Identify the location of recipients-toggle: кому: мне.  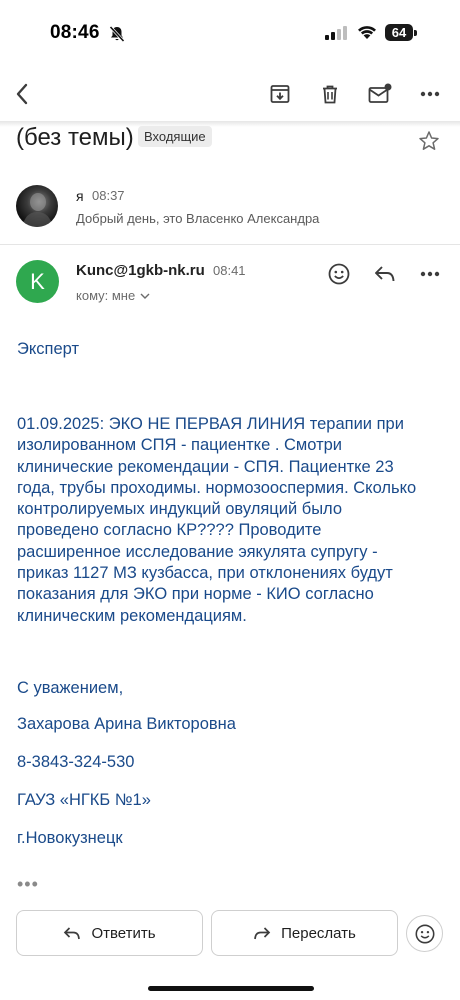
(113, 295).